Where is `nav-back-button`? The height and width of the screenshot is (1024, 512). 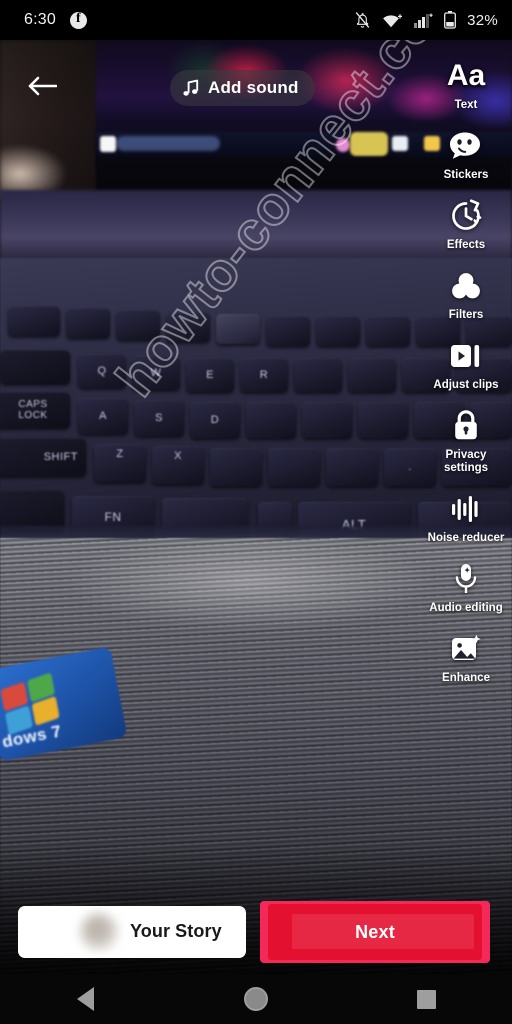
nav-back-button is located at coordinates (85, 999).